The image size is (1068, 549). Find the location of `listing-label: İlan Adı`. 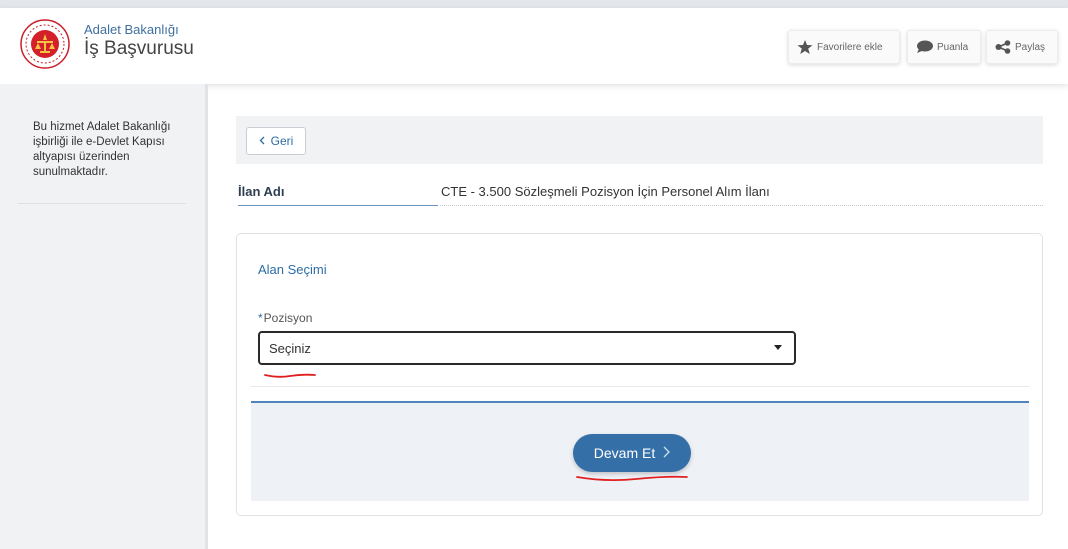

listing-label: İlan Adı is located at coordinates (261, 191).